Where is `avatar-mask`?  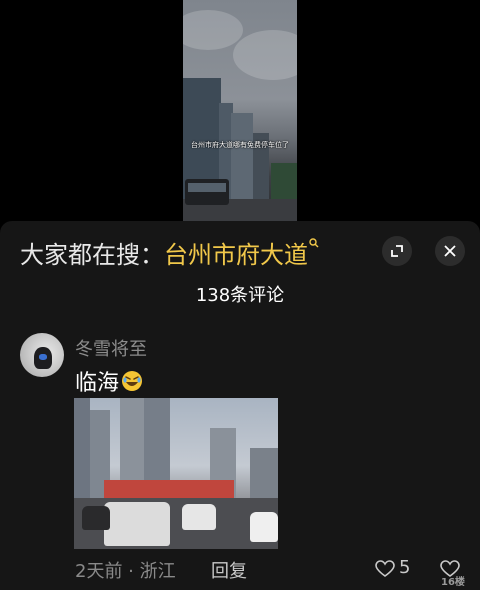 avatar-mask is located at coordinates (43, 357).